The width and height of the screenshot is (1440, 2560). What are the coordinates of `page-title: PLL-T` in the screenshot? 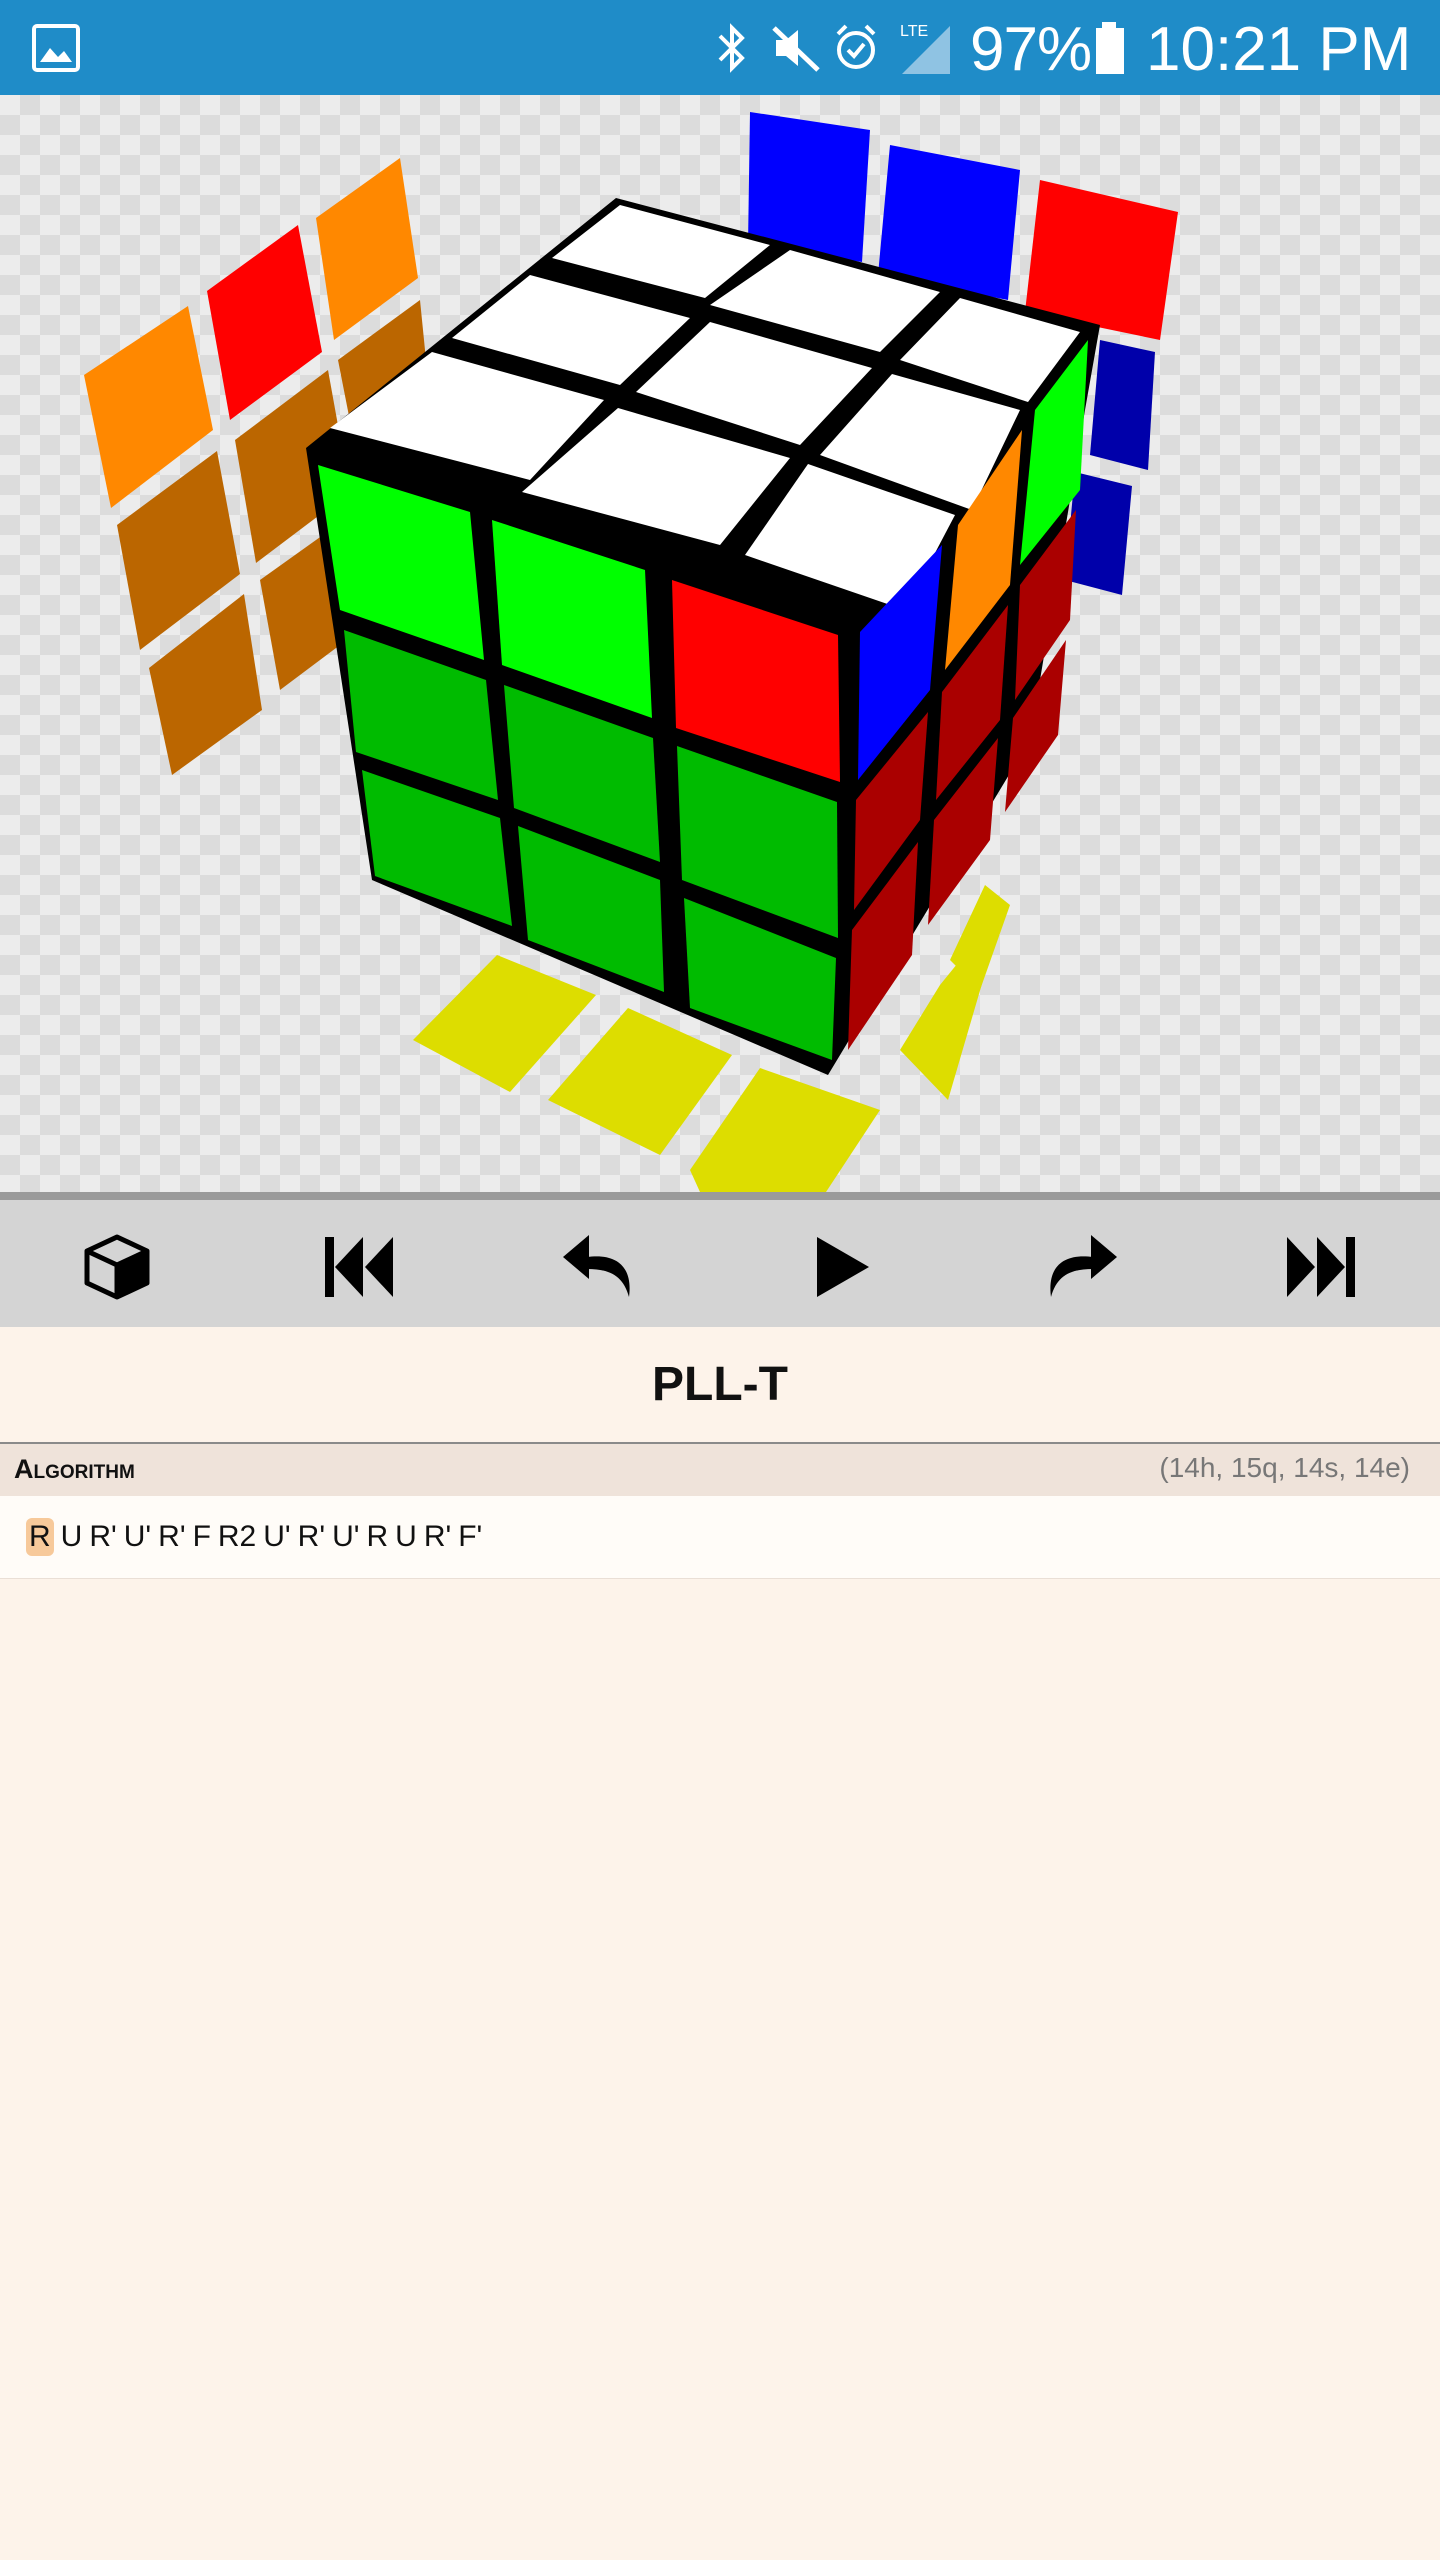 It's located at (720, 1384).